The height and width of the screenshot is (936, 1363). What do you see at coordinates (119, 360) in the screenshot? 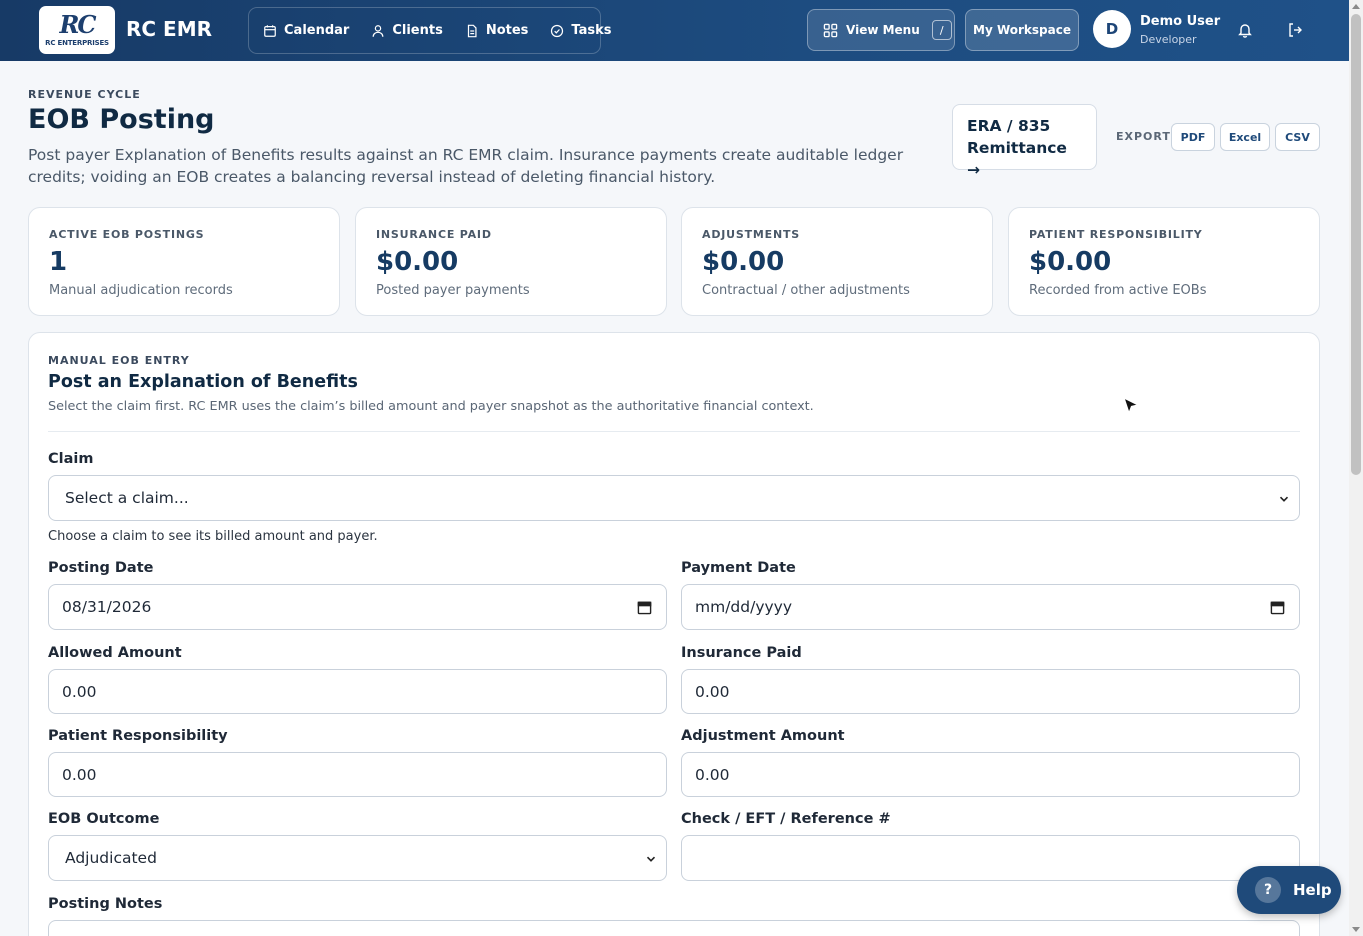
I see `form-eyebrow: MANUAL EOB ENTRY` at bounding box center [119, 360].